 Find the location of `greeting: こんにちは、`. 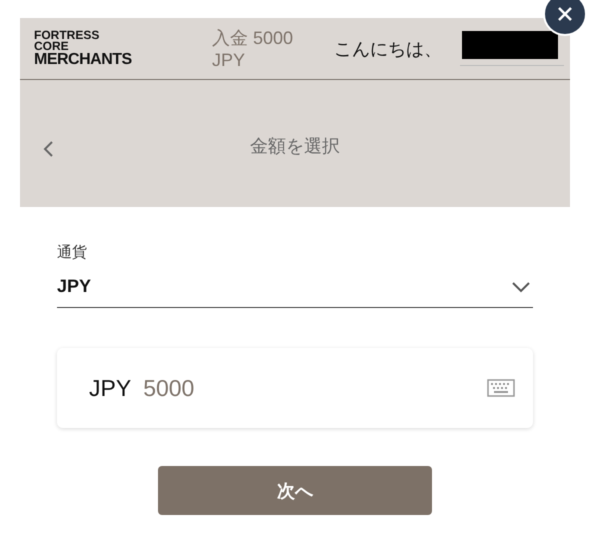

greeting: こんにちは、 is located at coordinates (388, 49).